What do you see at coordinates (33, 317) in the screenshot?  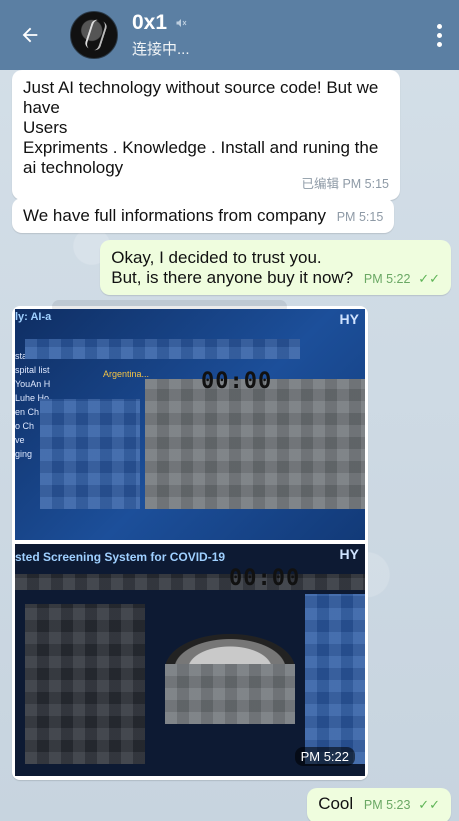 I see `image-caption: ly: AI-a` at bounding box center [33, 317].